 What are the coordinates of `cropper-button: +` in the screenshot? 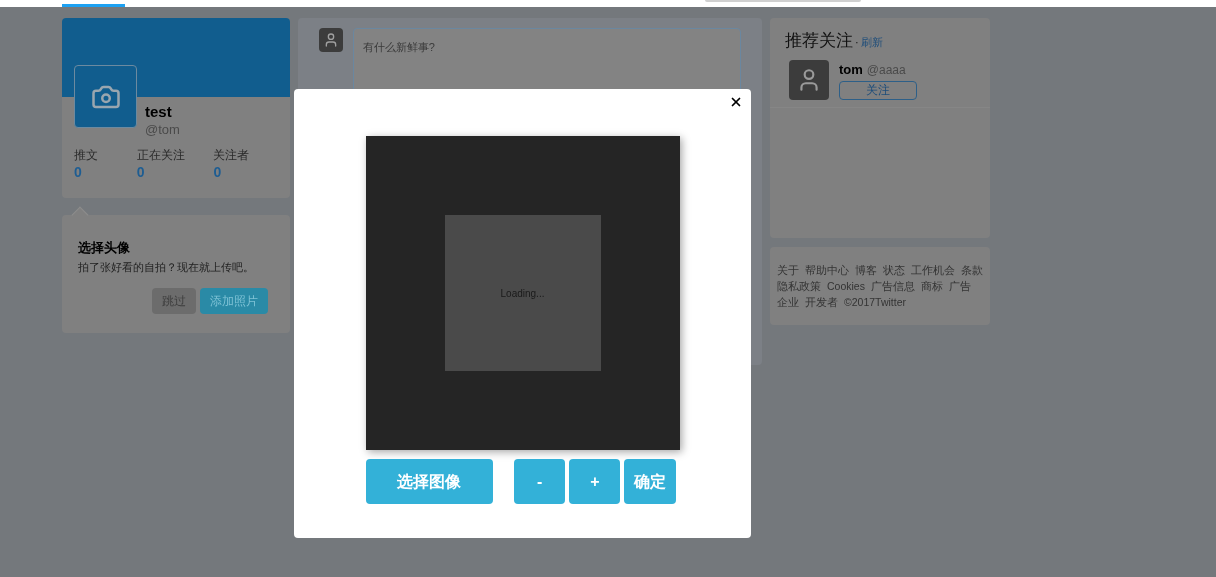 It's located at (595, 481).